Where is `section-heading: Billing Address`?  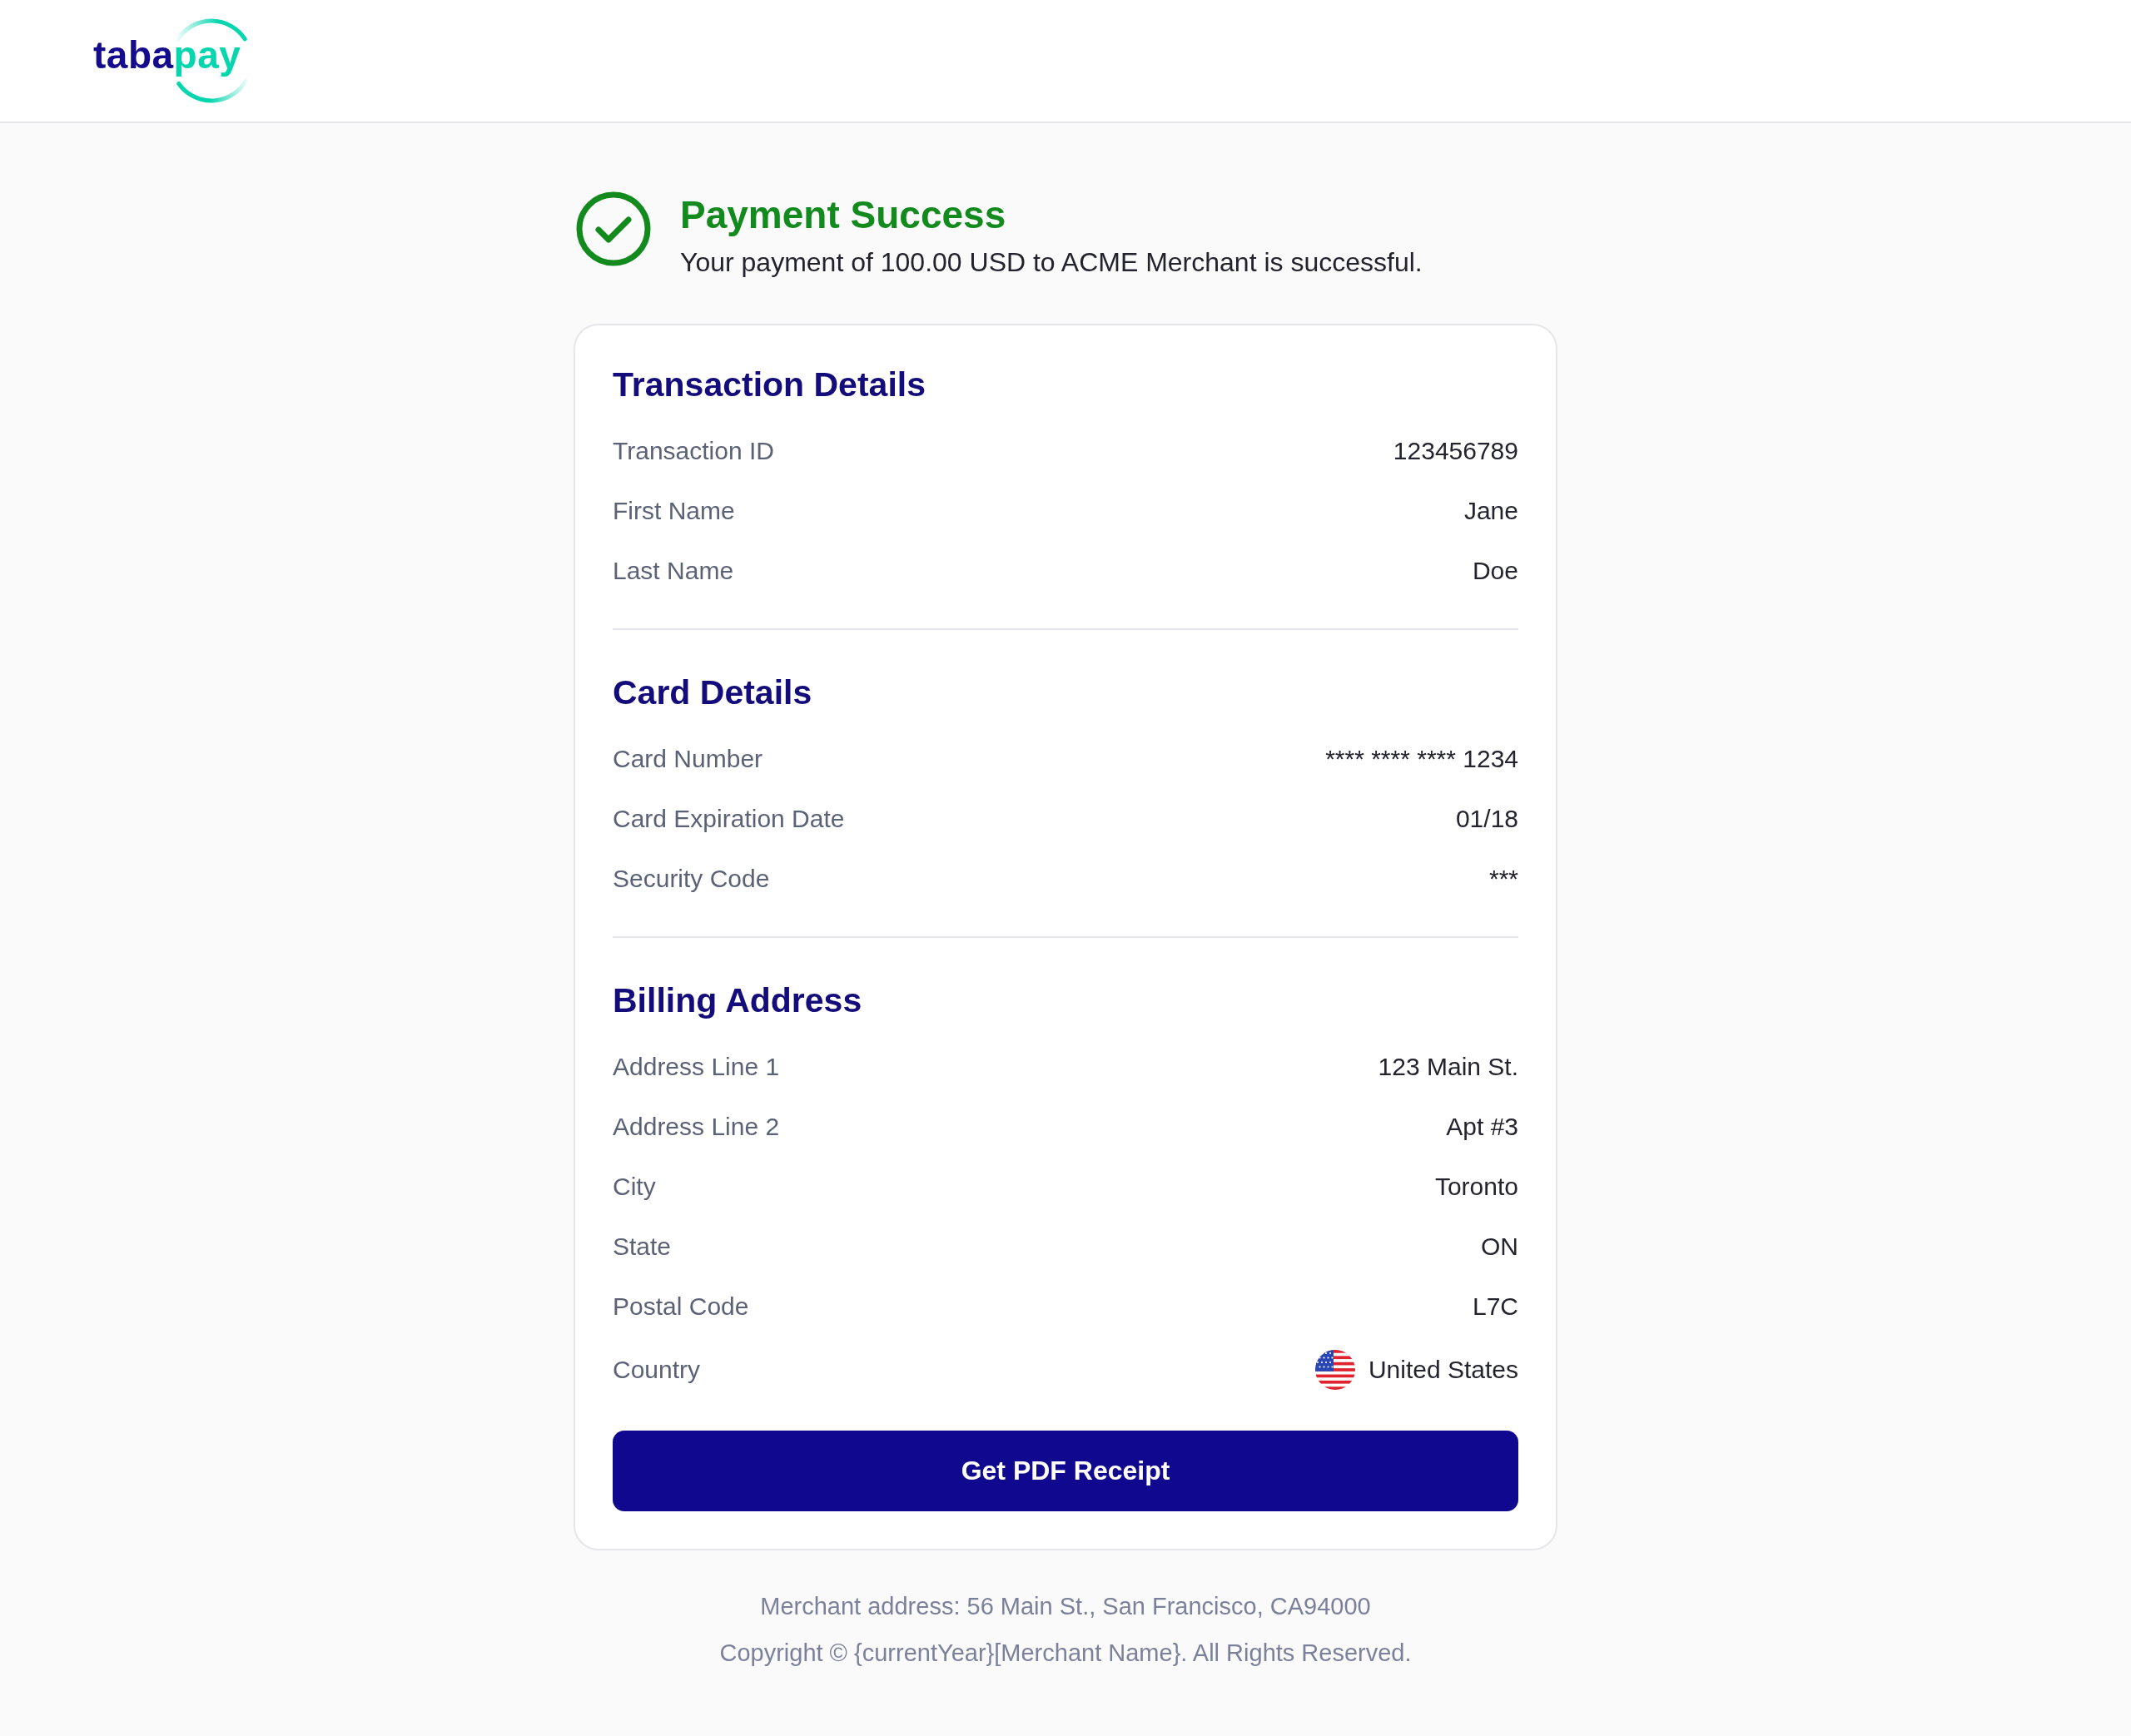
section-heading: Billing Address is located at coordinates (737, 1001).